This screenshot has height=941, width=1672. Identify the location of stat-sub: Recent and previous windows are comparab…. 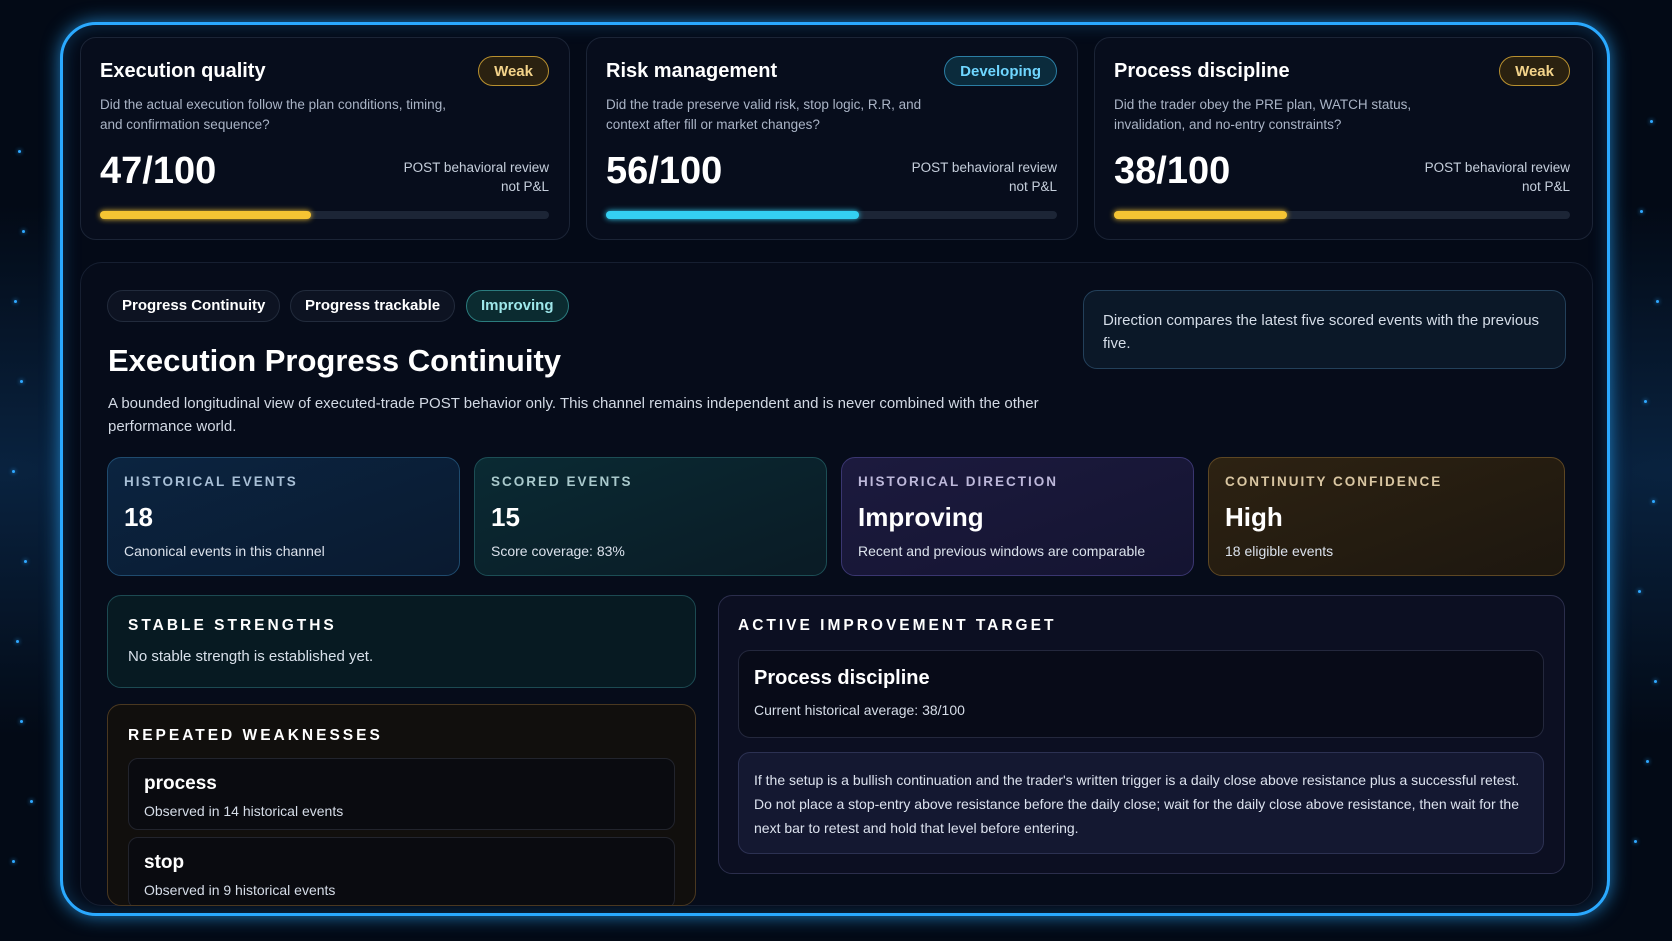
(1002, 551).